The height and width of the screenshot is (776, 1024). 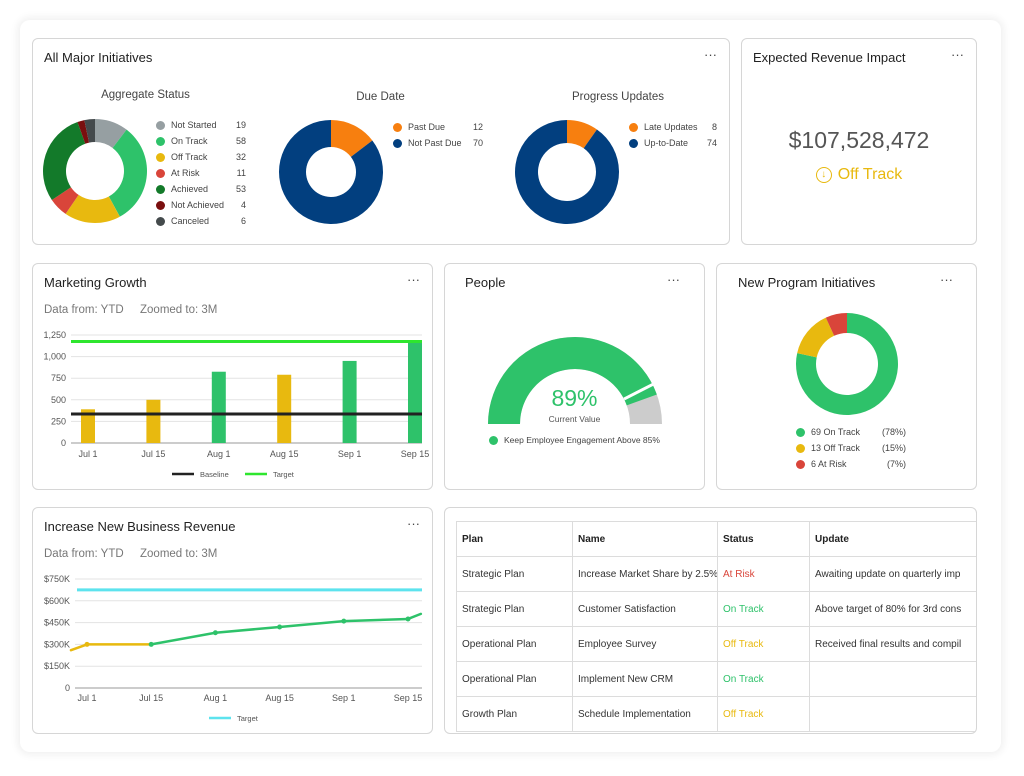 I want to click on legend-value: 32, so click(x=240, y=157).